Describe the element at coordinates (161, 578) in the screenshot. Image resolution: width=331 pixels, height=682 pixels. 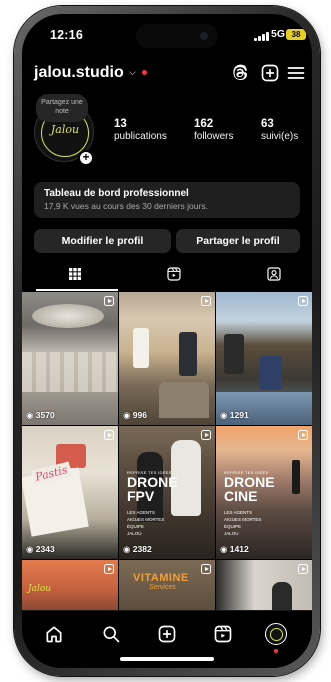
I see `post-text-vitamine: VITAMINE` at that location.